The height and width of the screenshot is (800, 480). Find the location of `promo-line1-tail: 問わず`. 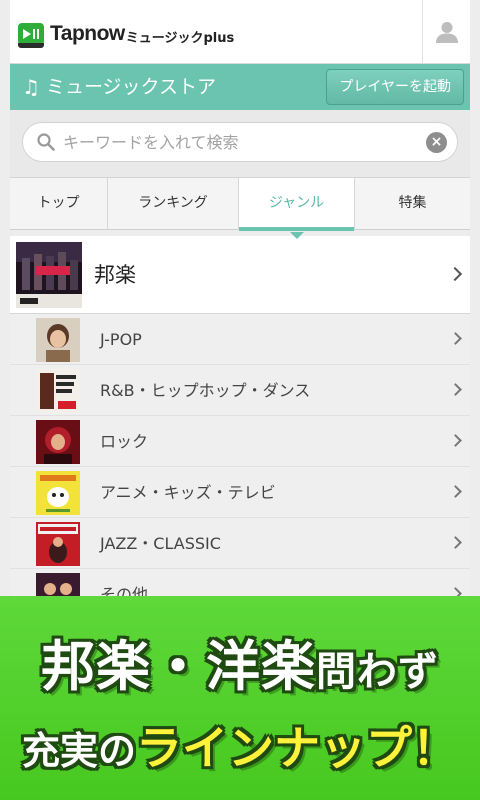

promo-line1-tail: 問わず is located at coordinates (377, 672).